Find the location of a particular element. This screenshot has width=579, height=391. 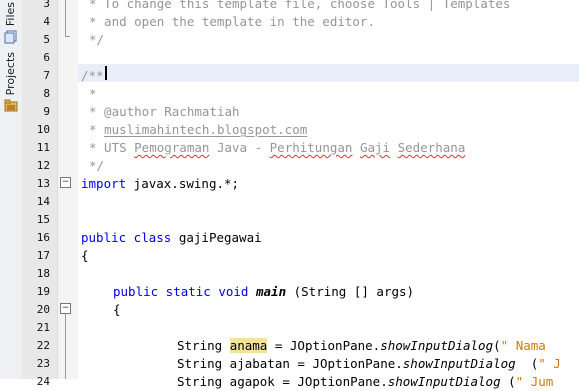

highlighted-variable: anama is located at coordinates (248, 345).